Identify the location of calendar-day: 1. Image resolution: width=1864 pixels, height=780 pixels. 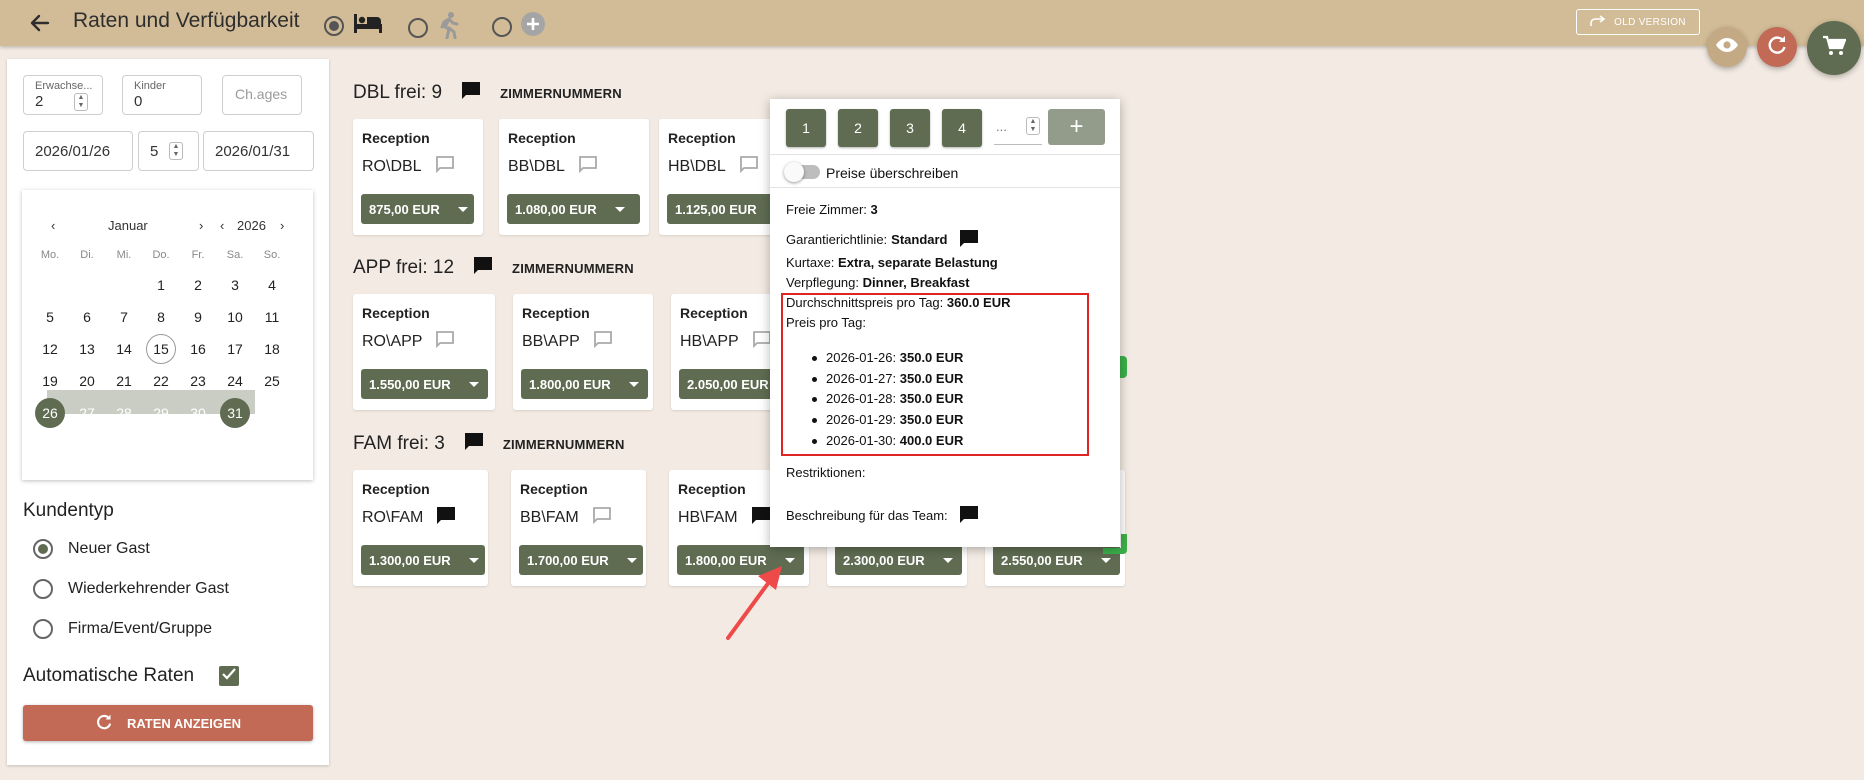
(161, 285).